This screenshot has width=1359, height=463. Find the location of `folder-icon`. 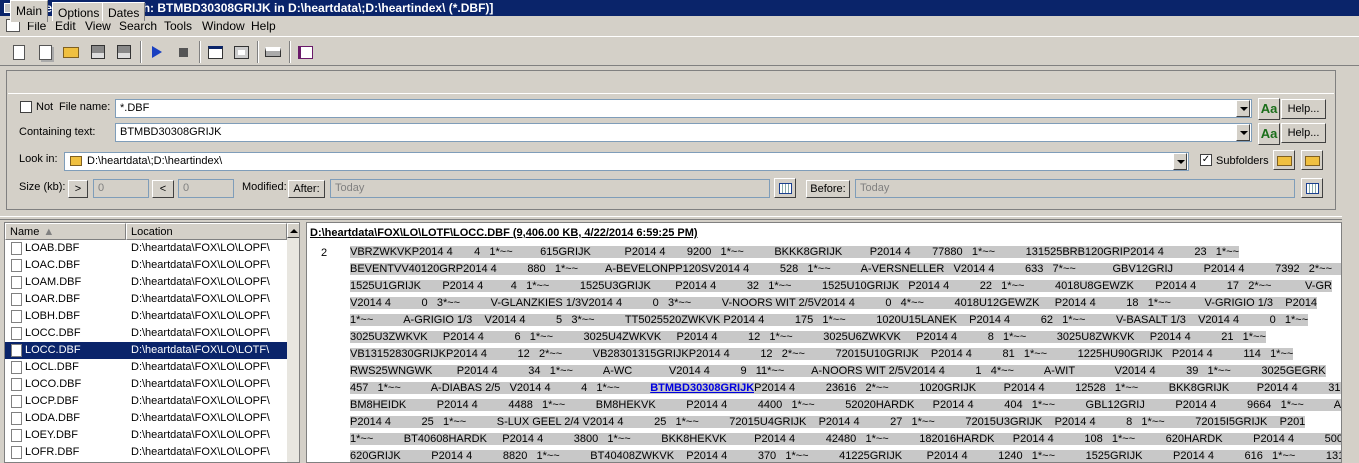

folder-icon is located at coordinates (76, 161).